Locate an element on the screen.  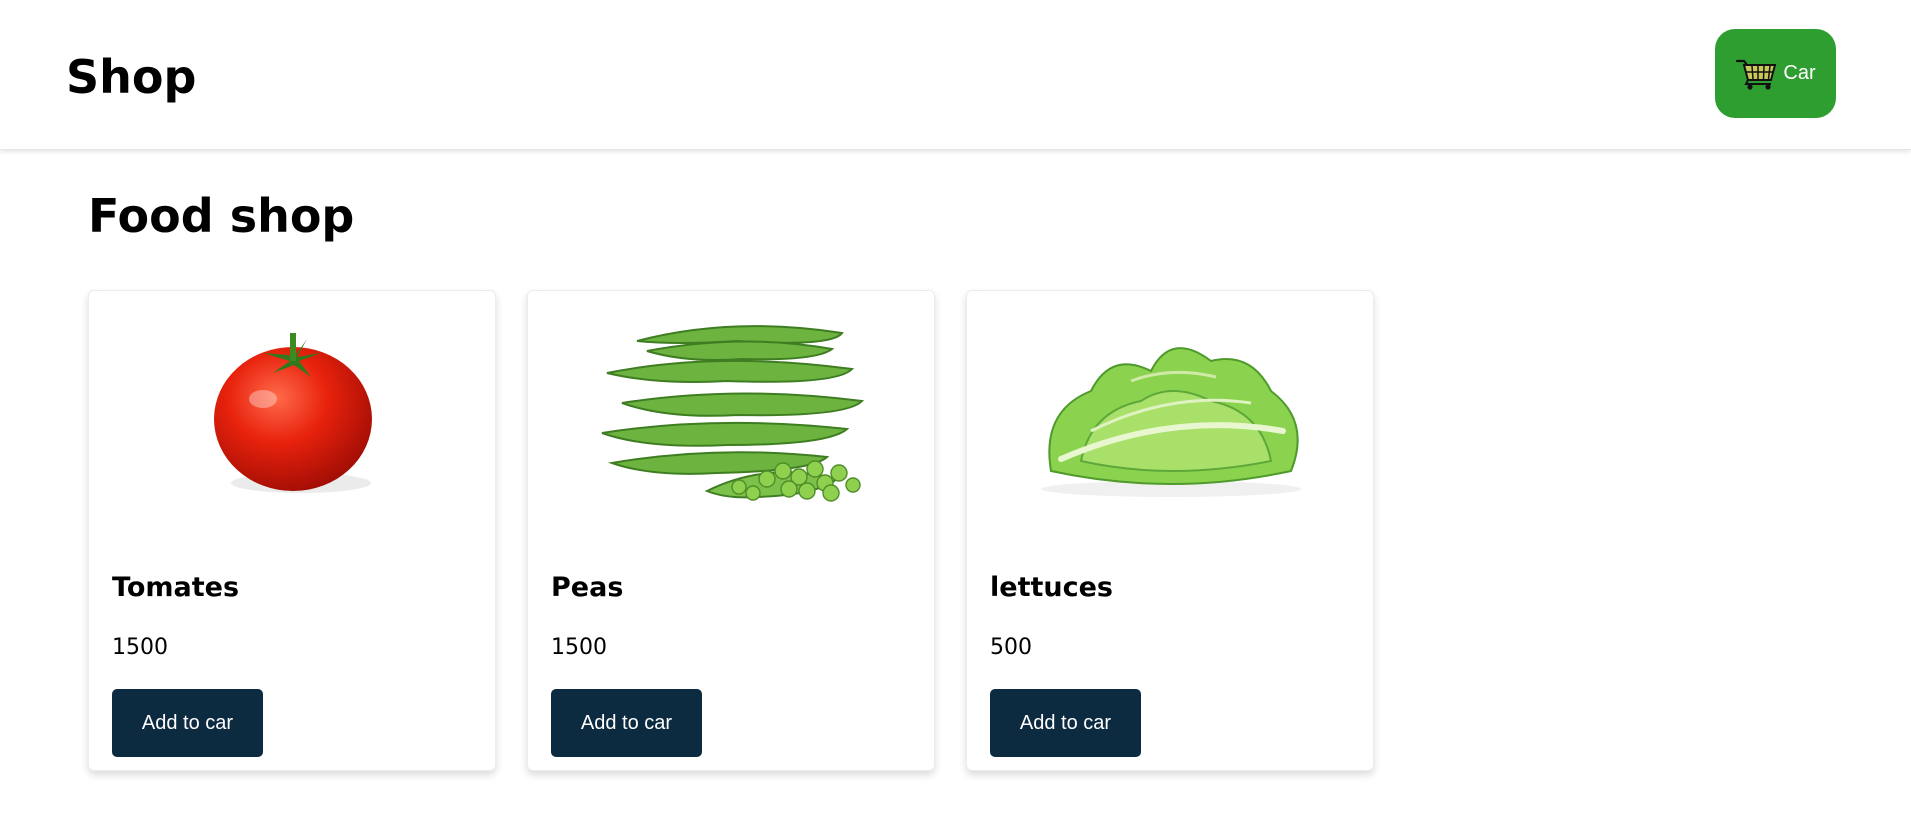
lettuce-image is located at coordinates (1171, 411).